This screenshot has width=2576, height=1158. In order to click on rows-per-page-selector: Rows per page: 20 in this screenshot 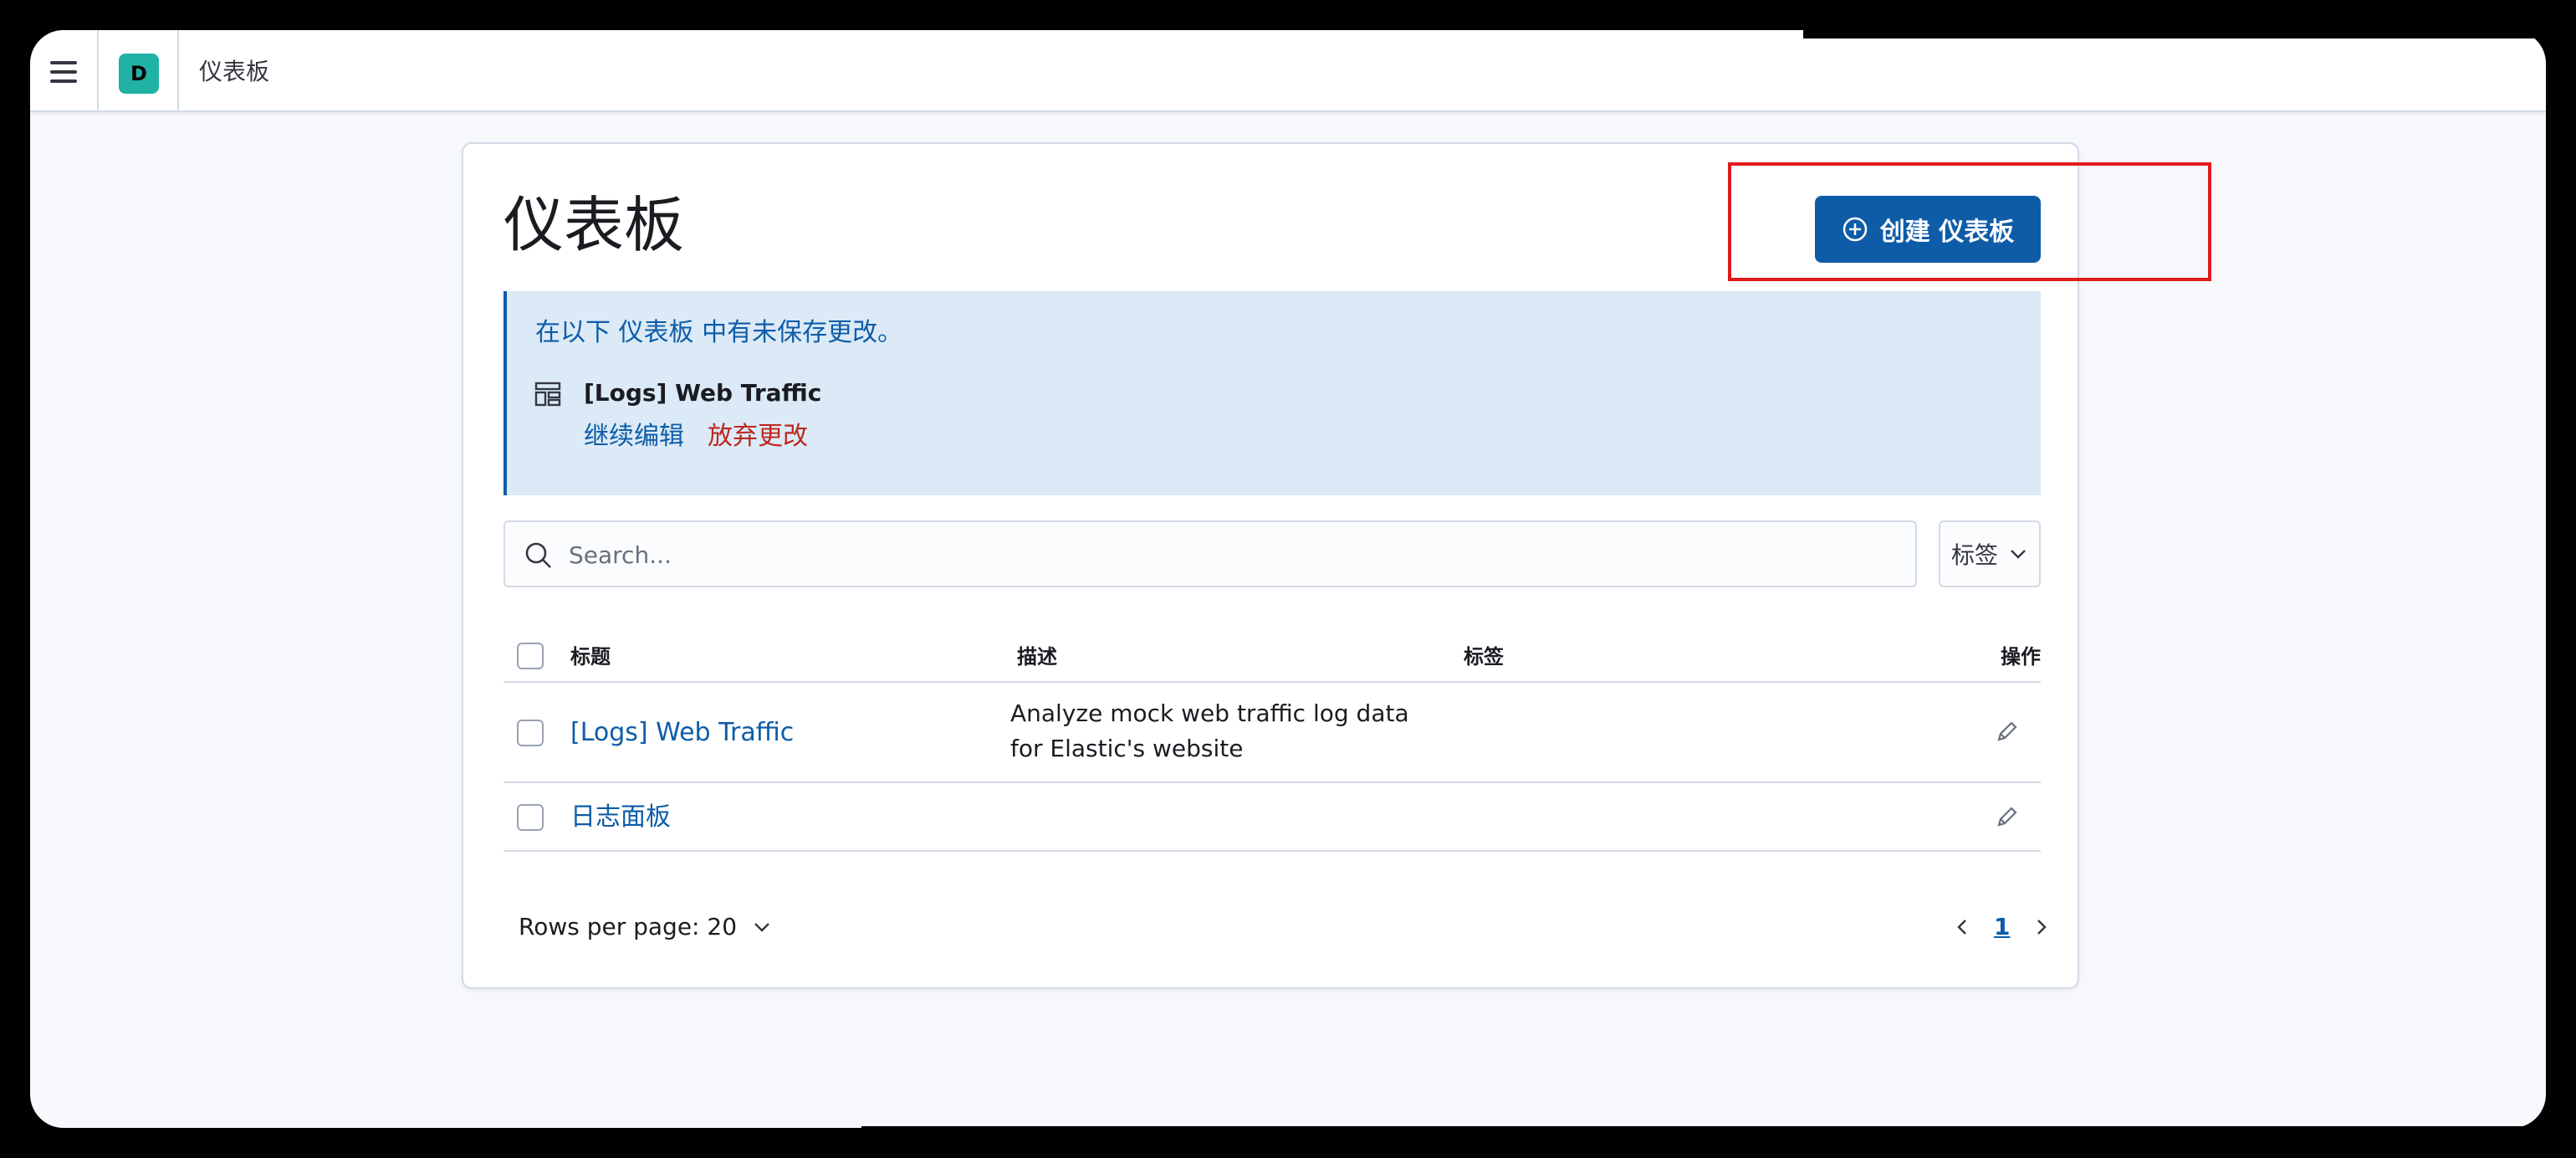, I will do `click(645, 927)`.